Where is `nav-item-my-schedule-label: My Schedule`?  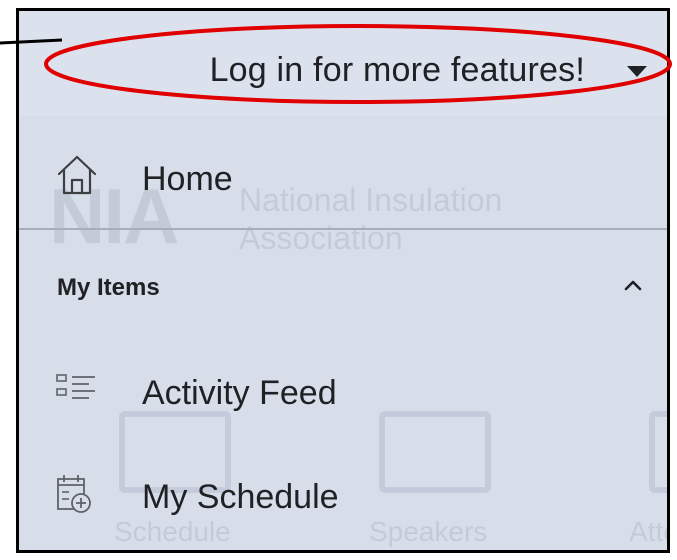
nav-item-my-schedule-label: My Schedule is located at coordinates (240, 497).